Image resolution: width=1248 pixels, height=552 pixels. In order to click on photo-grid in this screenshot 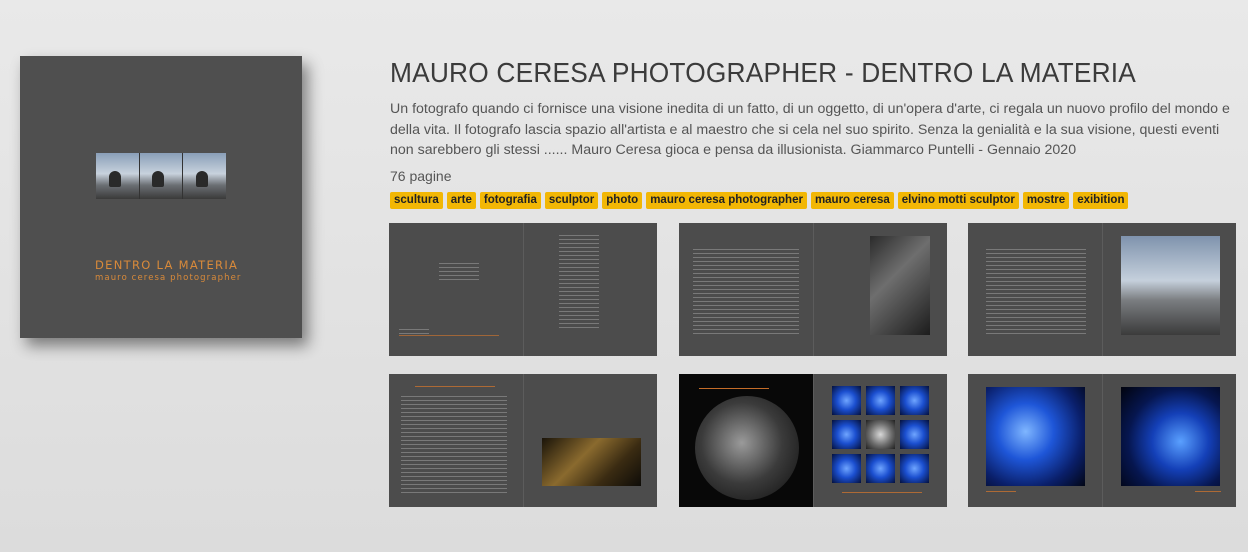, I will do `click(880, 434)`.